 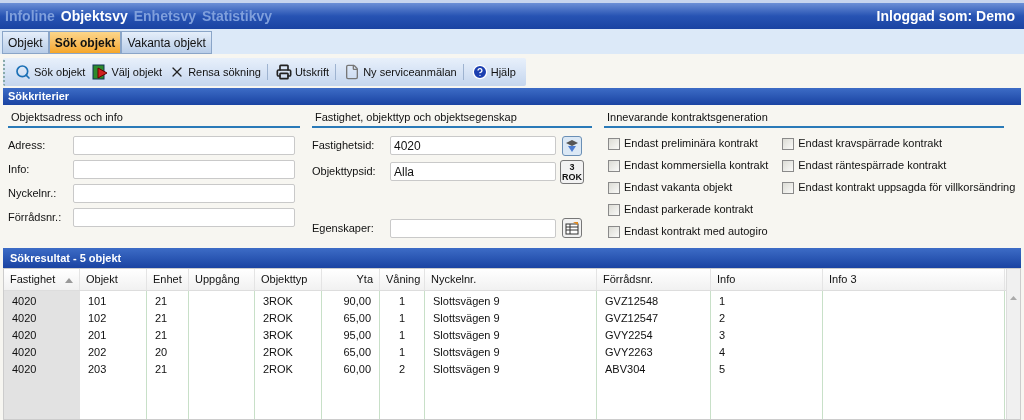 I want to click on column-header: Enhet, so click(x=168, y=279).